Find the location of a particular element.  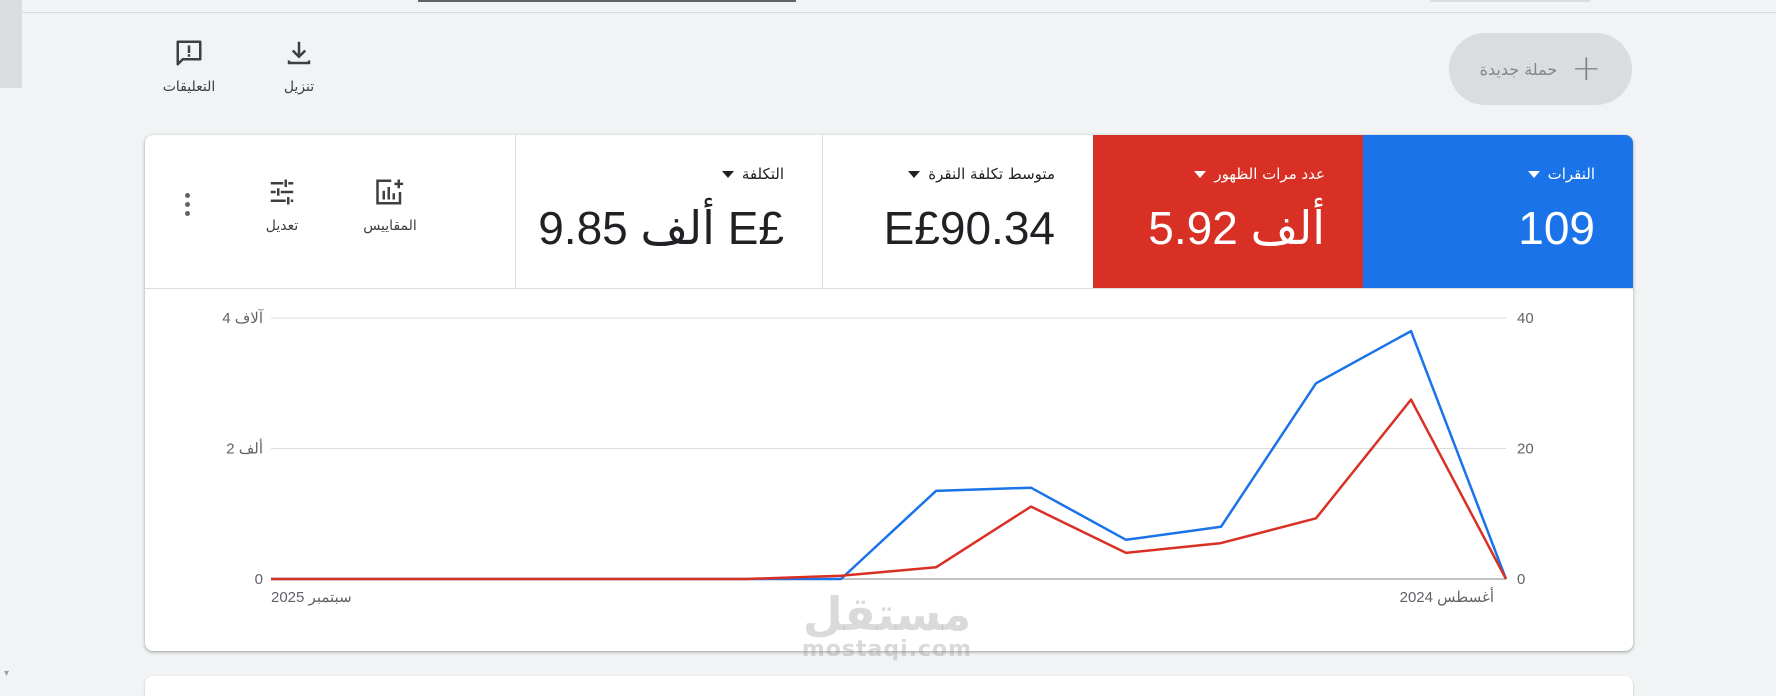

right-axis-tick: 0 is located at coordinates (1521, 579).